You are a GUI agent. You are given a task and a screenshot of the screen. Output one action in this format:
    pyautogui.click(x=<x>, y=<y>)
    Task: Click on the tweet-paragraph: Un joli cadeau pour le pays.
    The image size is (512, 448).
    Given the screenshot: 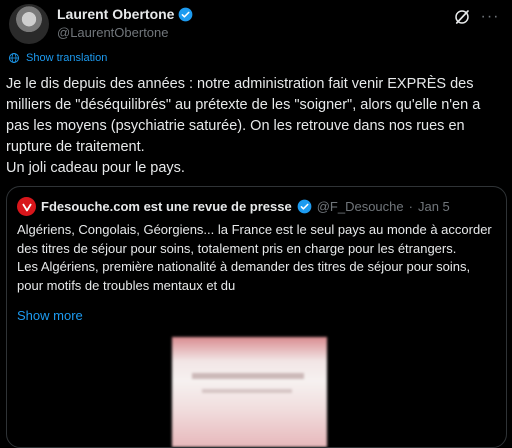 What is the action you would take?
    pyautogui.click(x=95, y=168)
    